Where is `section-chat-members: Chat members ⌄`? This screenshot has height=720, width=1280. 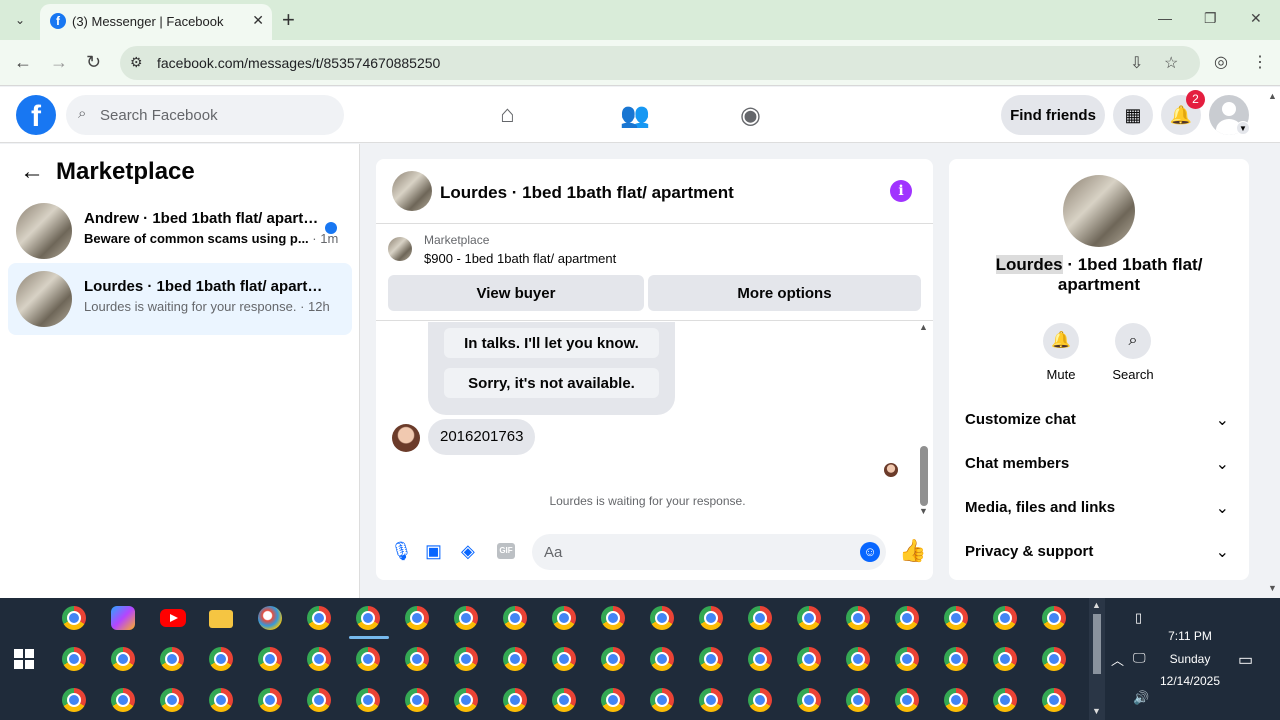 section-chat-members: Chat members ⌄ is located at coordinates (1099, 465).